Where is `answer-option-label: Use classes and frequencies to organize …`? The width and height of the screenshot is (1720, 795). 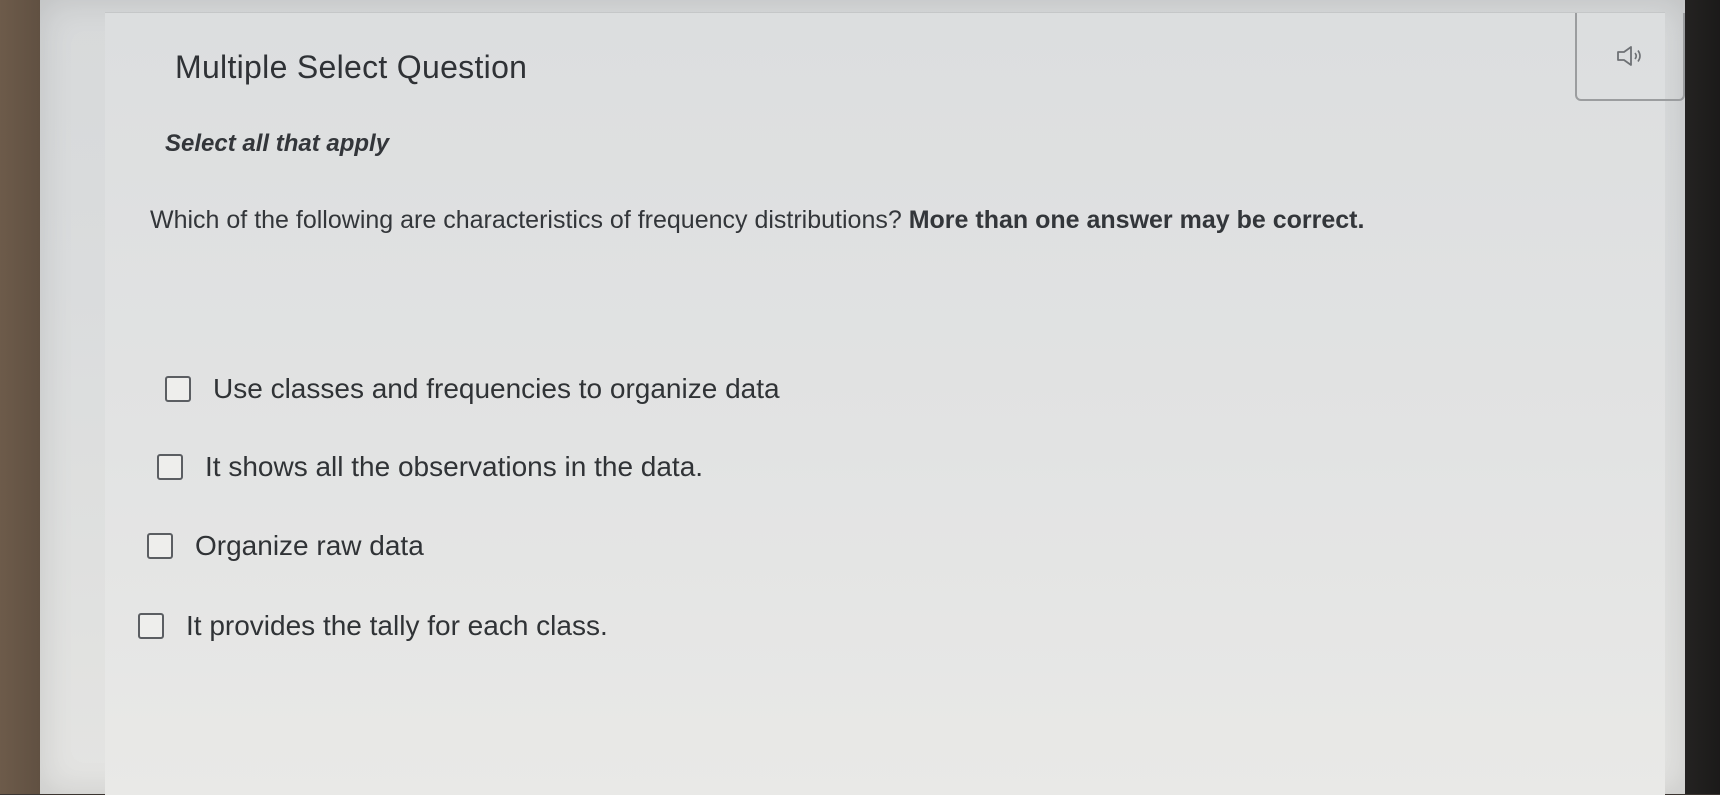 answer-option-label: Use classes and frequencies to organize … is located at coordinates (496, 388).